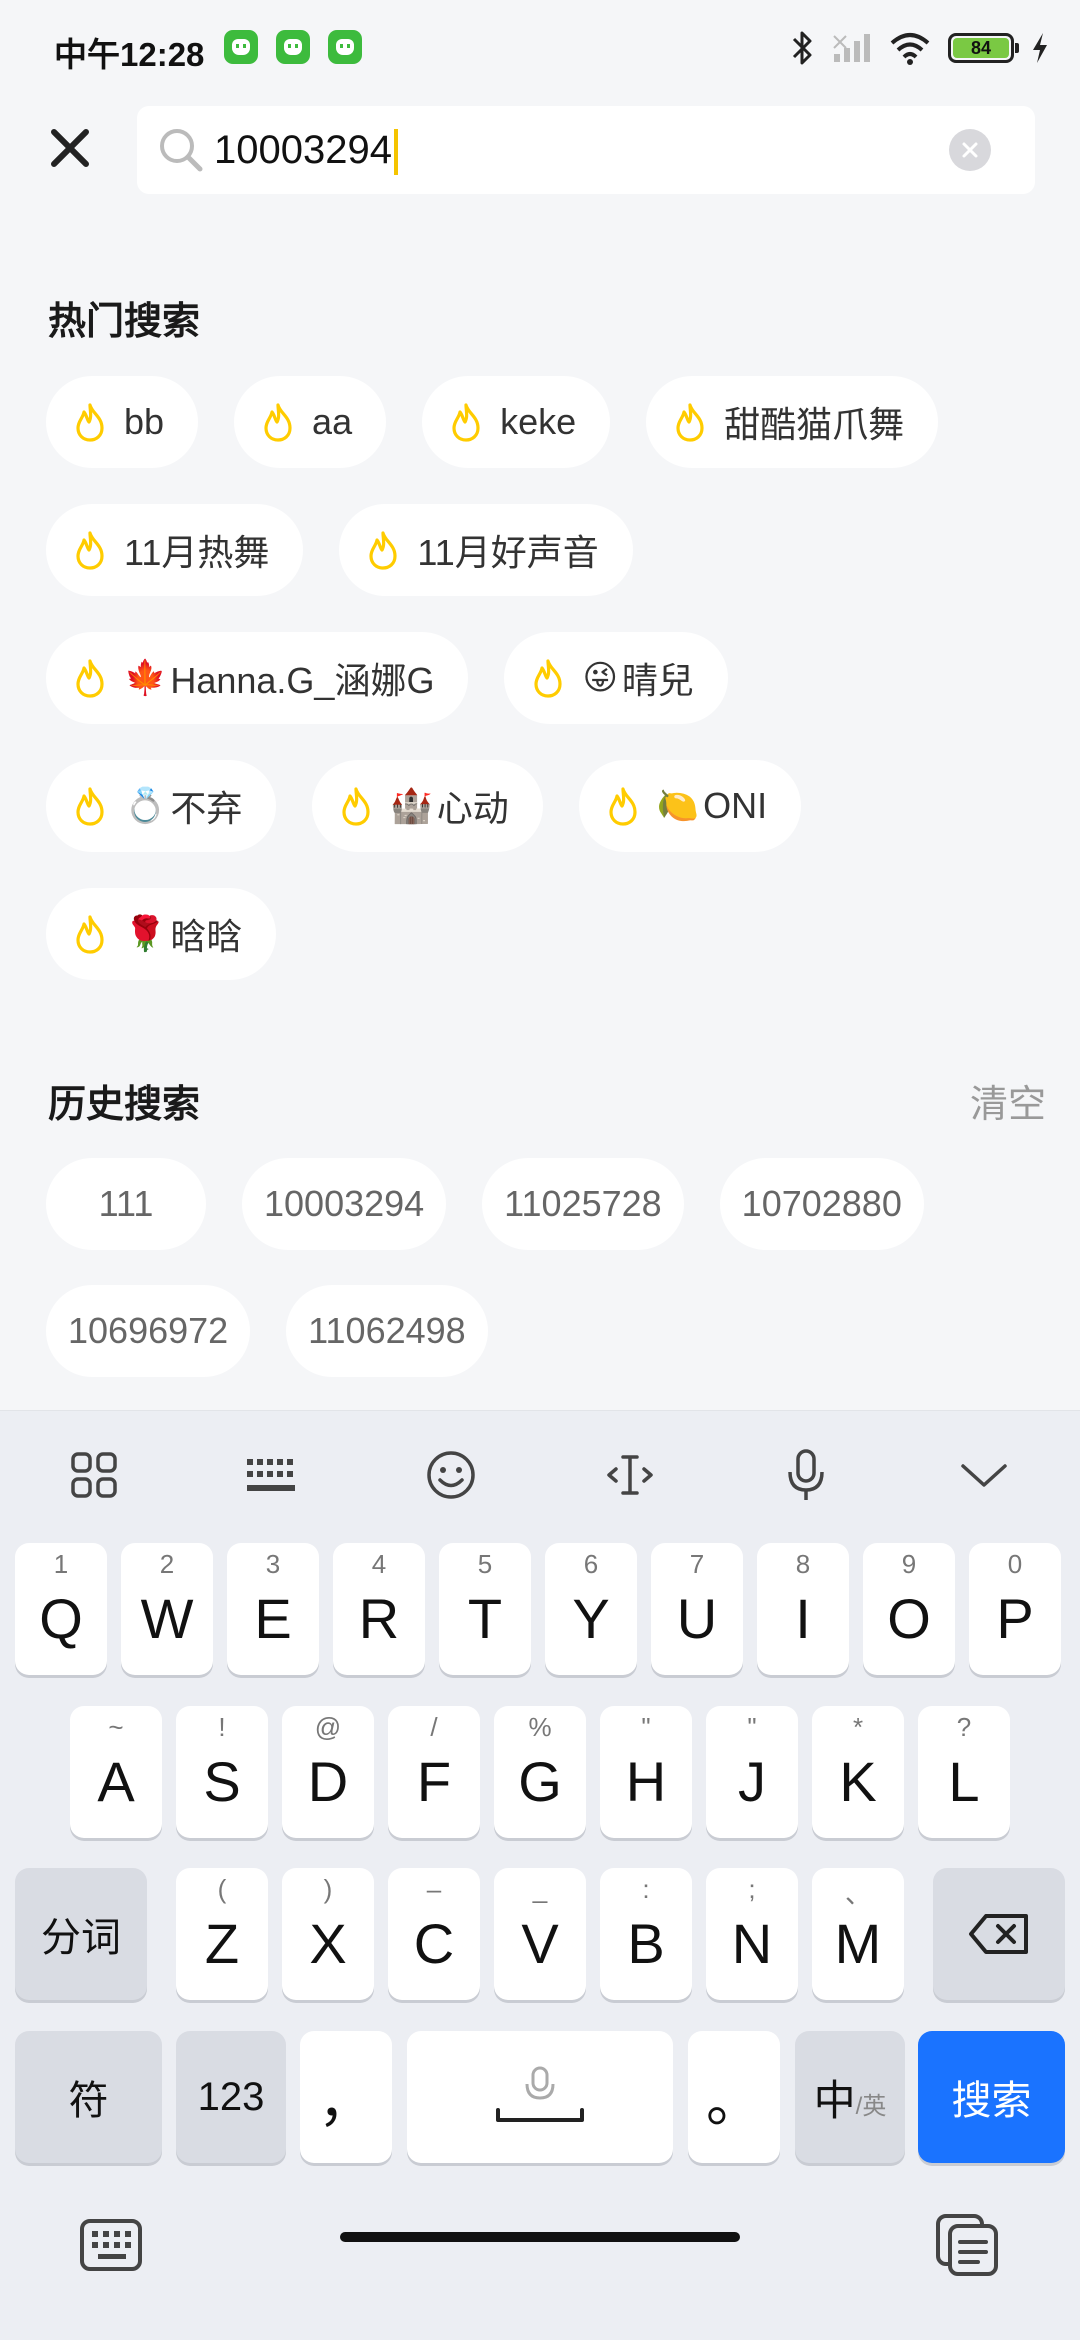 This screenshot has height=2340, width=1080. I want to click on home-indicator, so click(540, 2237).